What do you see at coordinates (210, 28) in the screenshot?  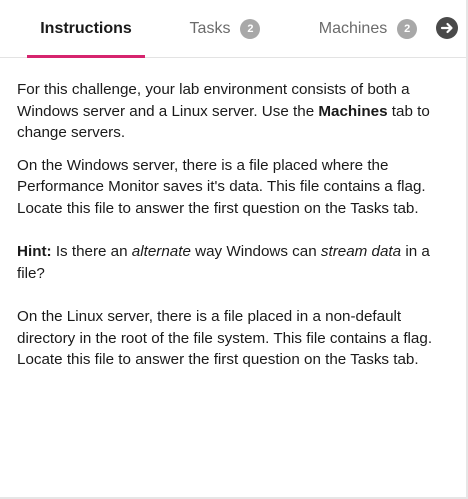 I see `tab-tasks-label: Tasks` at bounding box center [210, 28].